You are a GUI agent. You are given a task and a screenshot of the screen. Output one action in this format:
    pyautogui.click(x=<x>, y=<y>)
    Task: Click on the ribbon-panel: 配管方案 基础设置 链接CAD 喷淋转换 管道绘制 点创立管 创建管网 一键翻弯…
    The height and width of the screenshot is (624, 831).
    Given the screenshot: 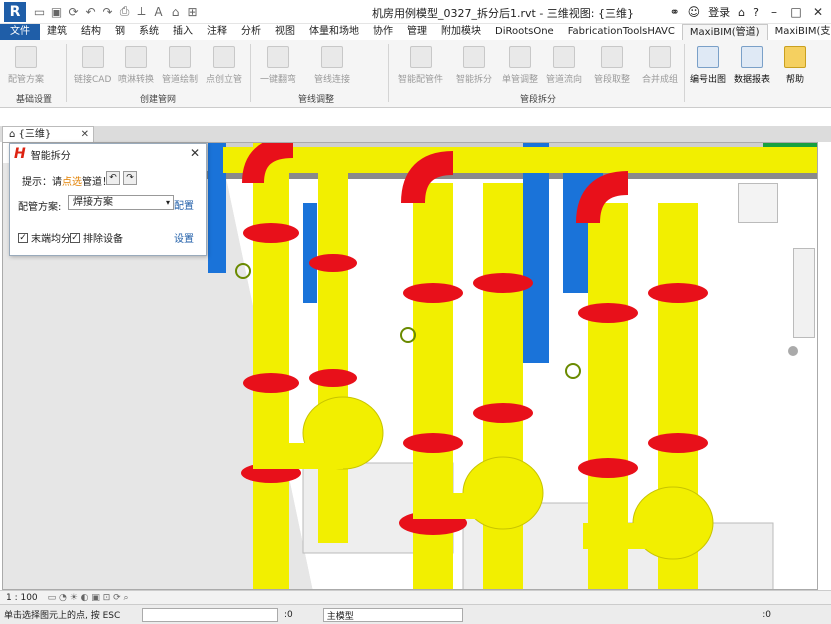 What is the action you would take?
    pyautogui.click(x=415, y=74)
    